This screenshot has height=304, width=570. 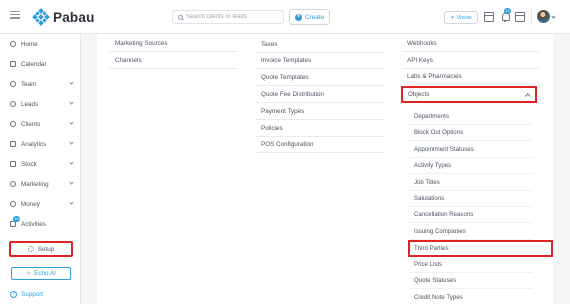 I want to click on sidebar-item-home: Home, so click(x=40, y=44).